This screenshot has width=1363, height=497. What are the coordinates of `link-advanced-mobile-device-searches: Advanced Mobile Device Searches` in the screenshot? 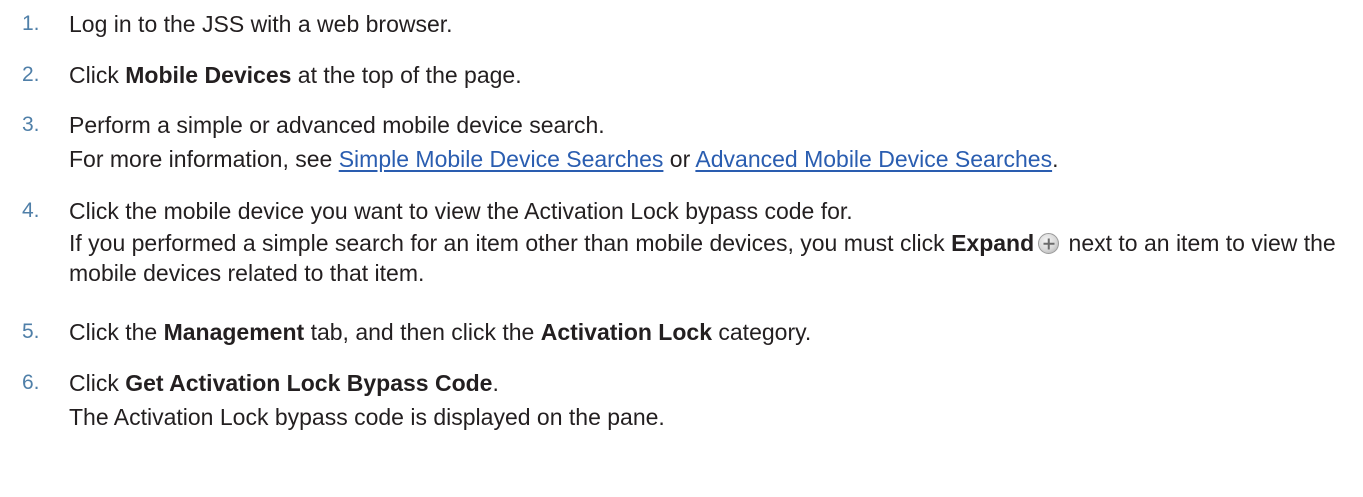 It's located at (873, 159).